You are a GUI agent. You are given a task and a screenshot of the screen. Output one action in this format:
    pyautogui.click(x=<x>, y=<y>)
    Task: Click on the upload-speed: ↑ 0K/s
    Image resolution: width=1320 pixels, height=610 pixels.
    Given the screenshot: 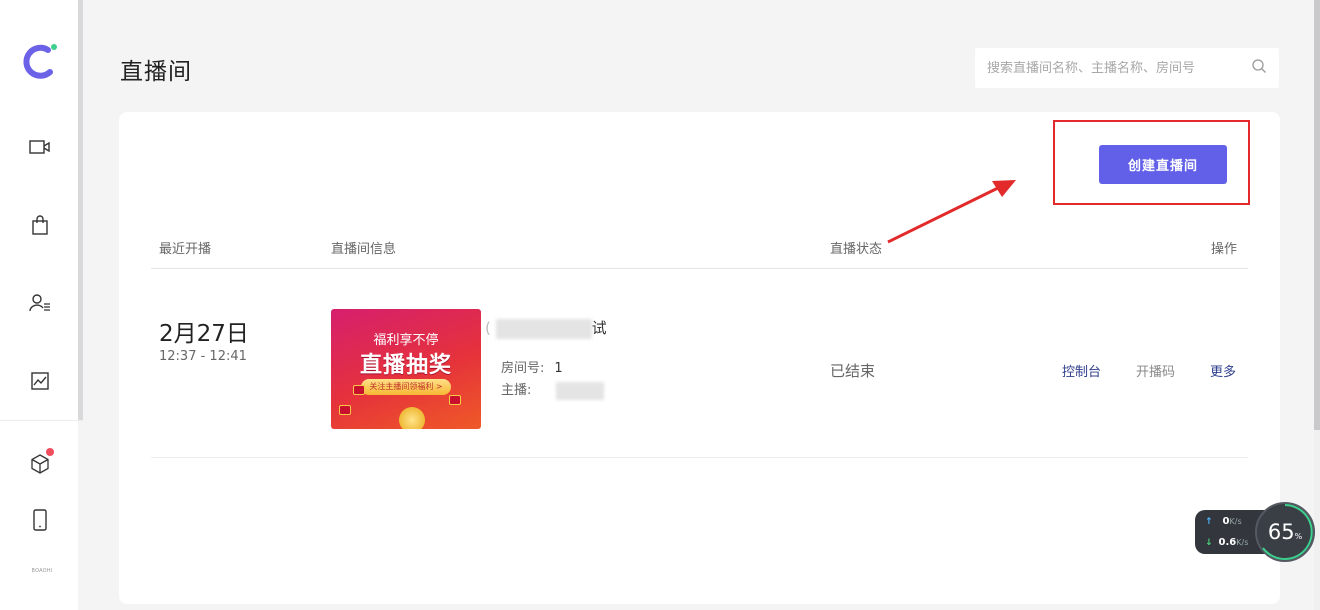 What is the action you would take?
    pyautogui.click(x=1223, y=521)
    